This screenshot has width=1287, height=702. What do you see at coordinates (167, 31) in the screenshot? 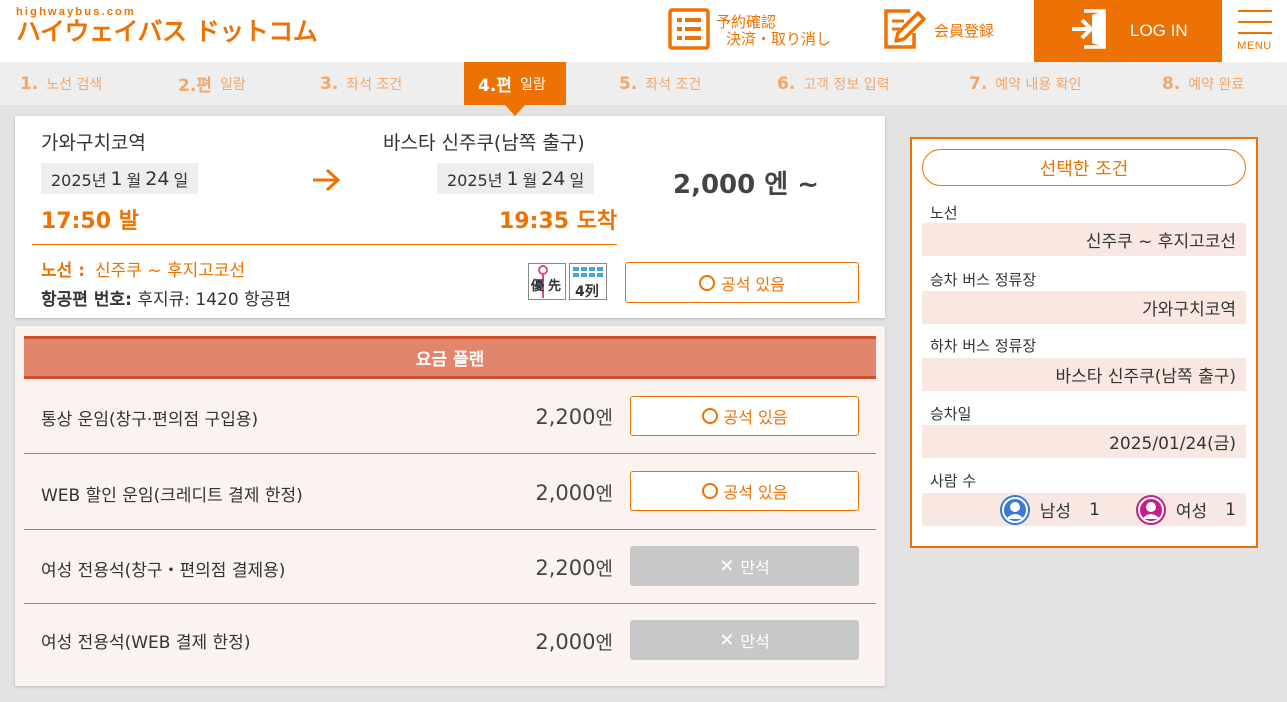
I see `logo-text: ハイウェイバス ドットコム` at bounding box center [167, 31].